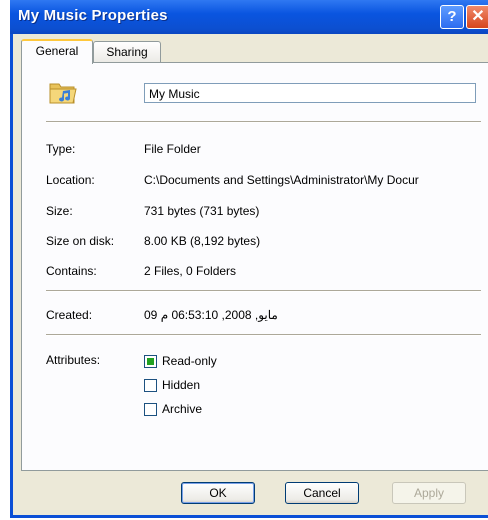 The height and width of the screenshot is (520, 488). I want to click on tab-general: General, so click(57, 51).